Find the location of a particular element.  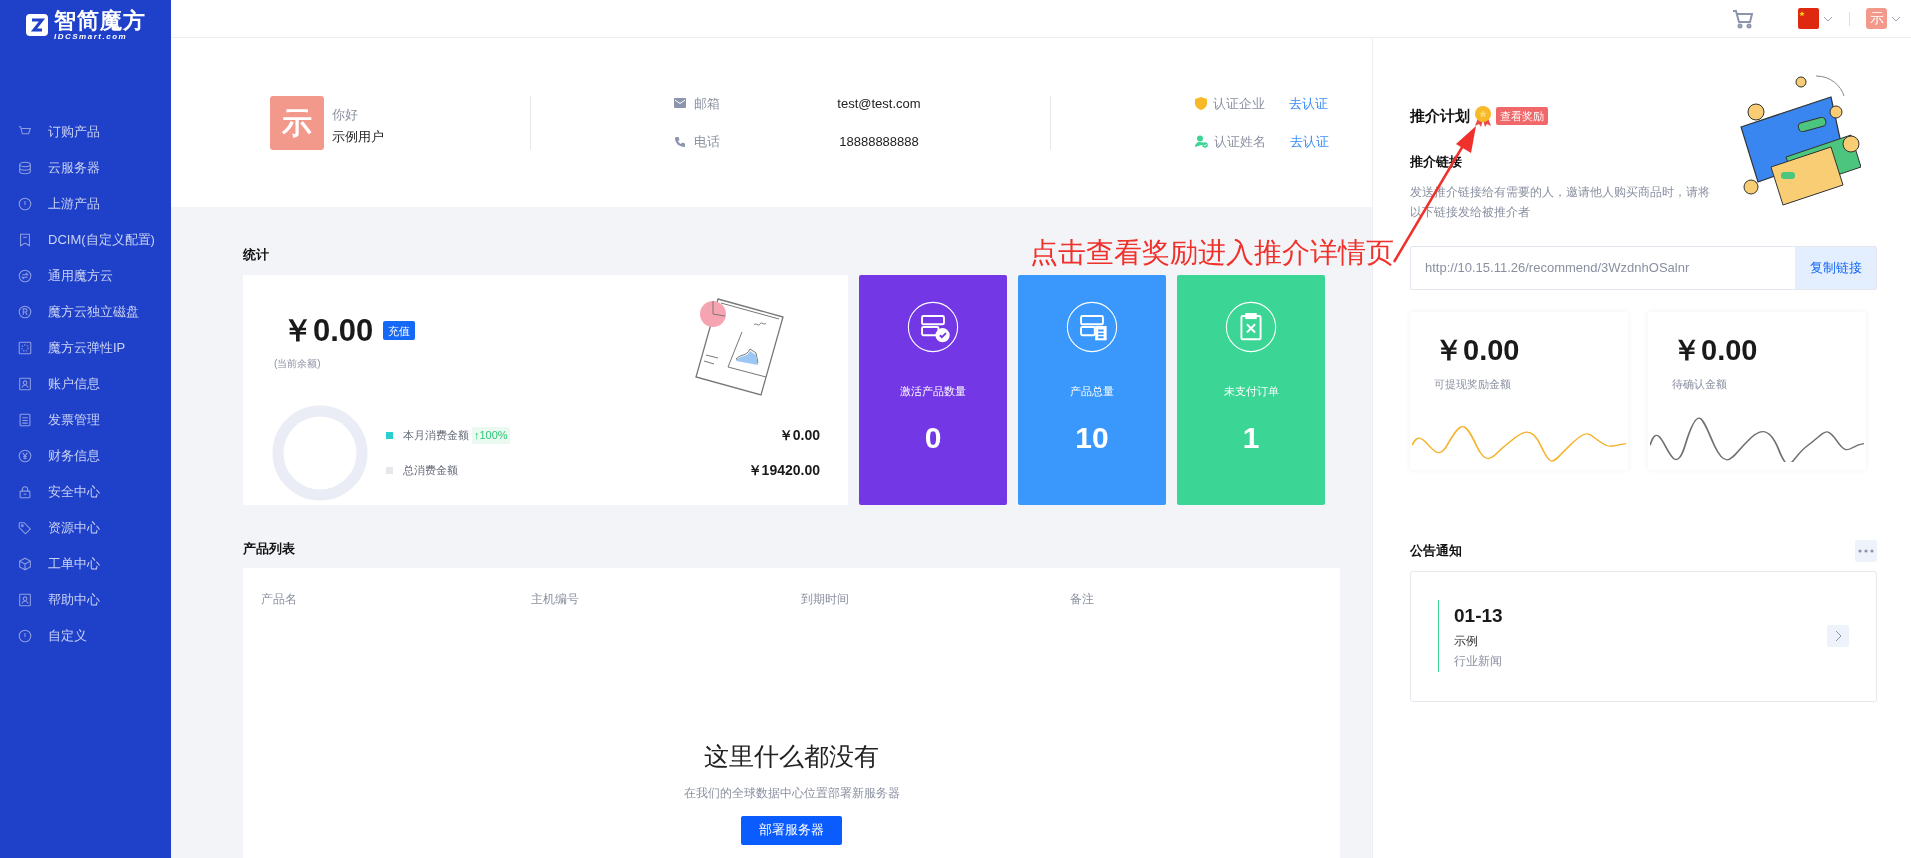

sidebar-item: 魔方云独立磁盘 is located at coordinates (85, 312).